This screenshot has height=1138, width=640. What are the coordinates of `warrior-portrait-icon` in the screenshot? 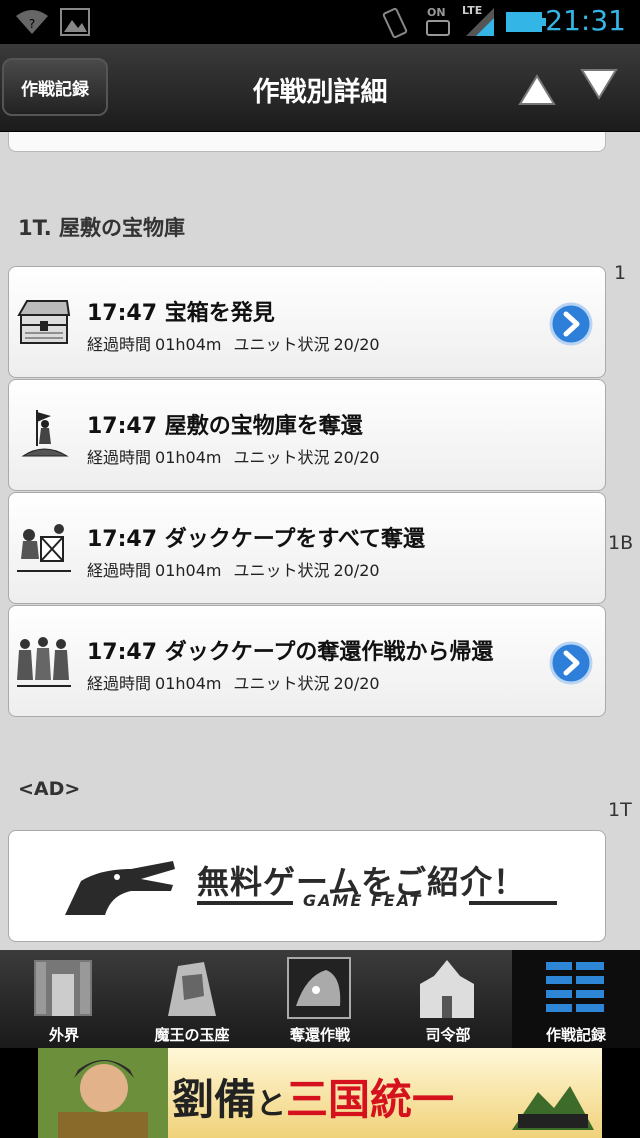 It's located at (103, 1093).